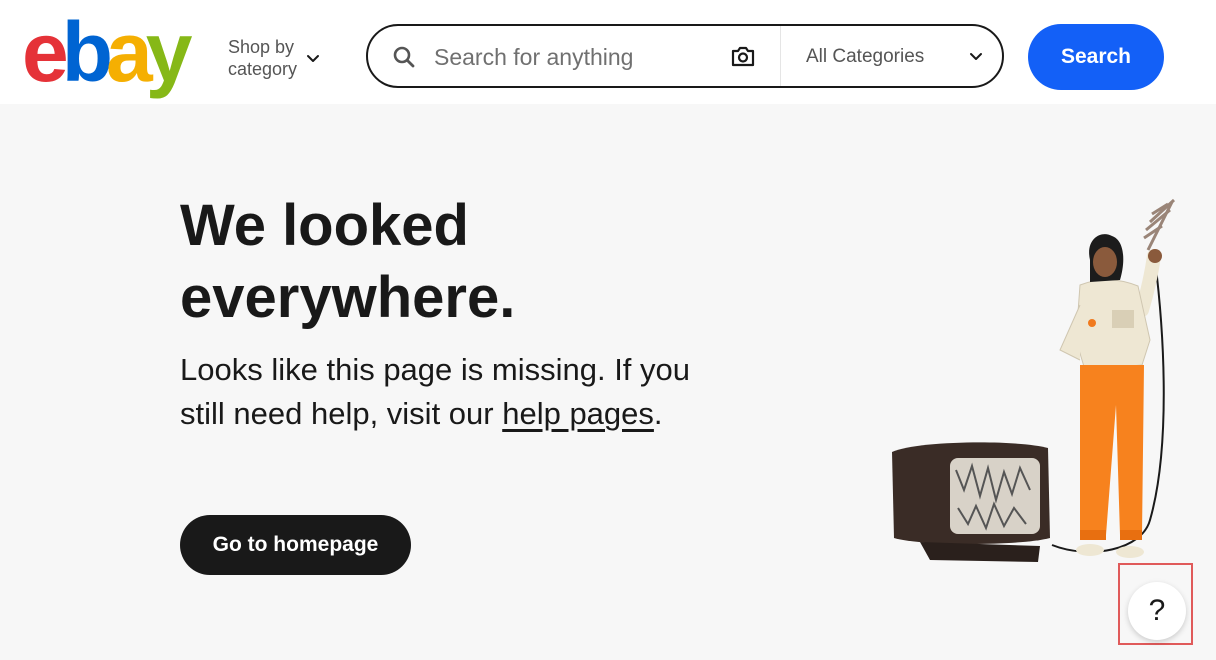  Describe the element at coordinates (1157, 611) in the screenshot. I see `help-button: ?` at that location.